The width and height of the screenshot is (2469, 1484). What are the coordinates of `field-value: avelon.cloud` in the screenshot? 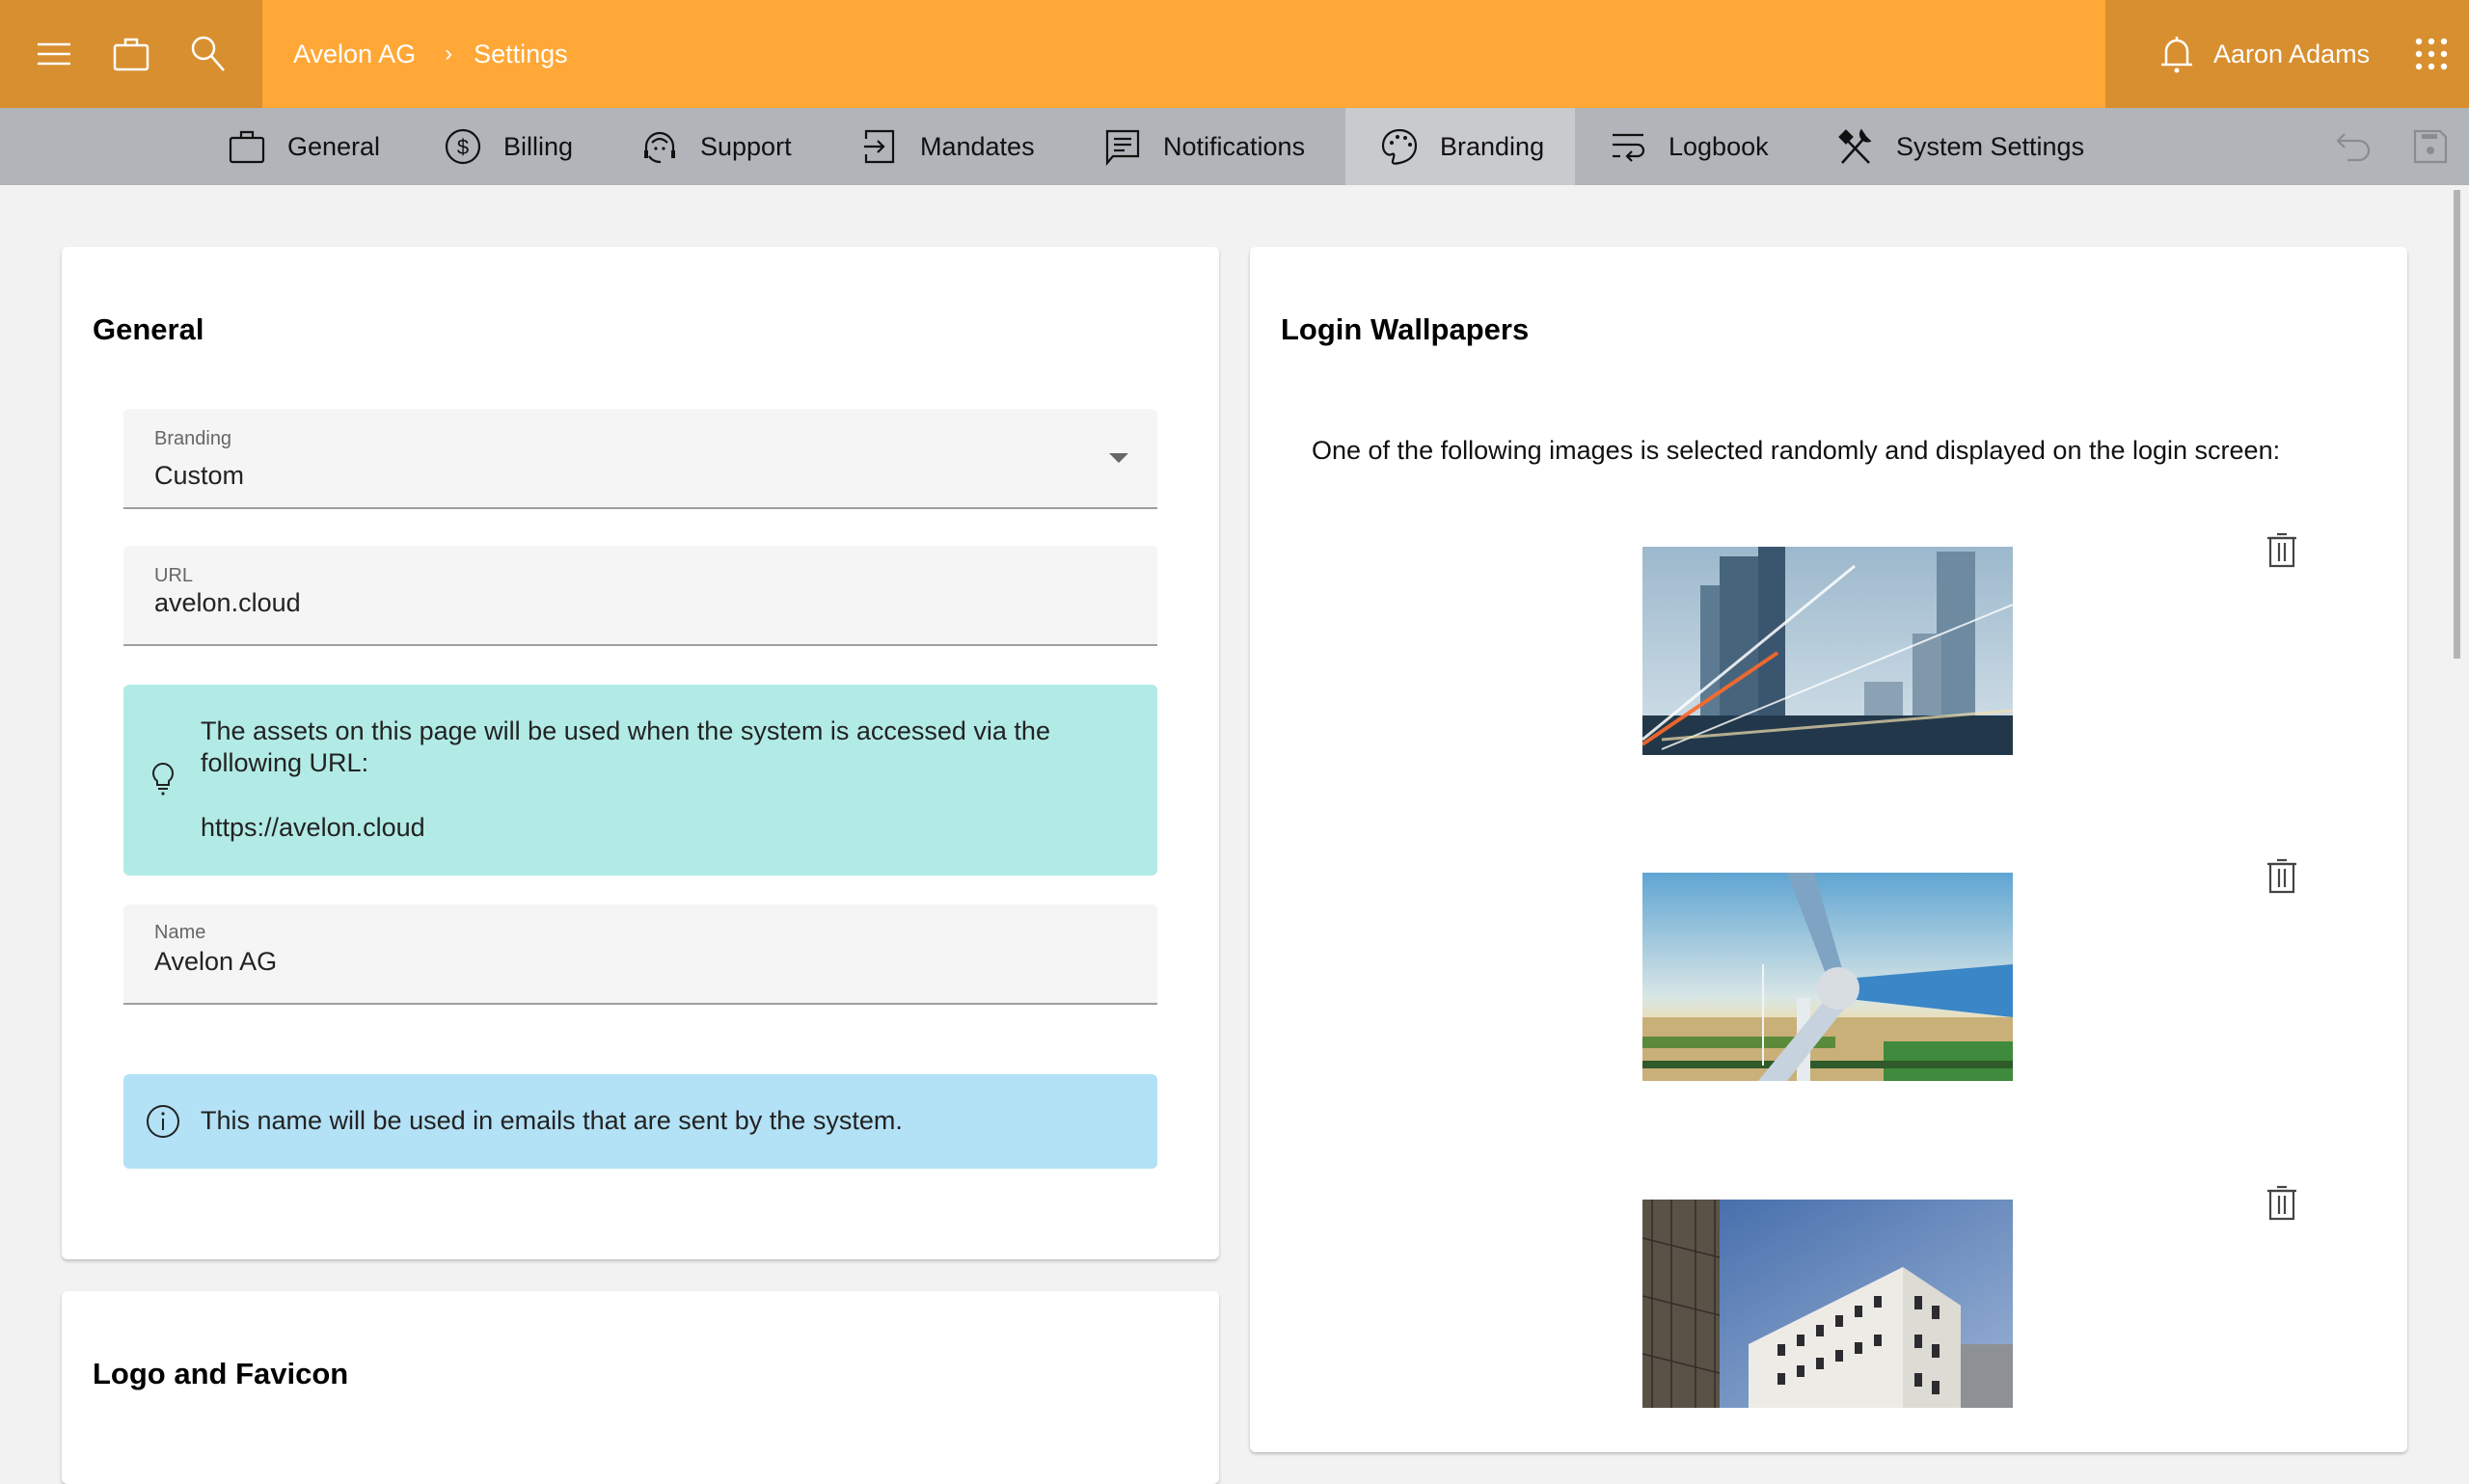 It's located at (227, 602).